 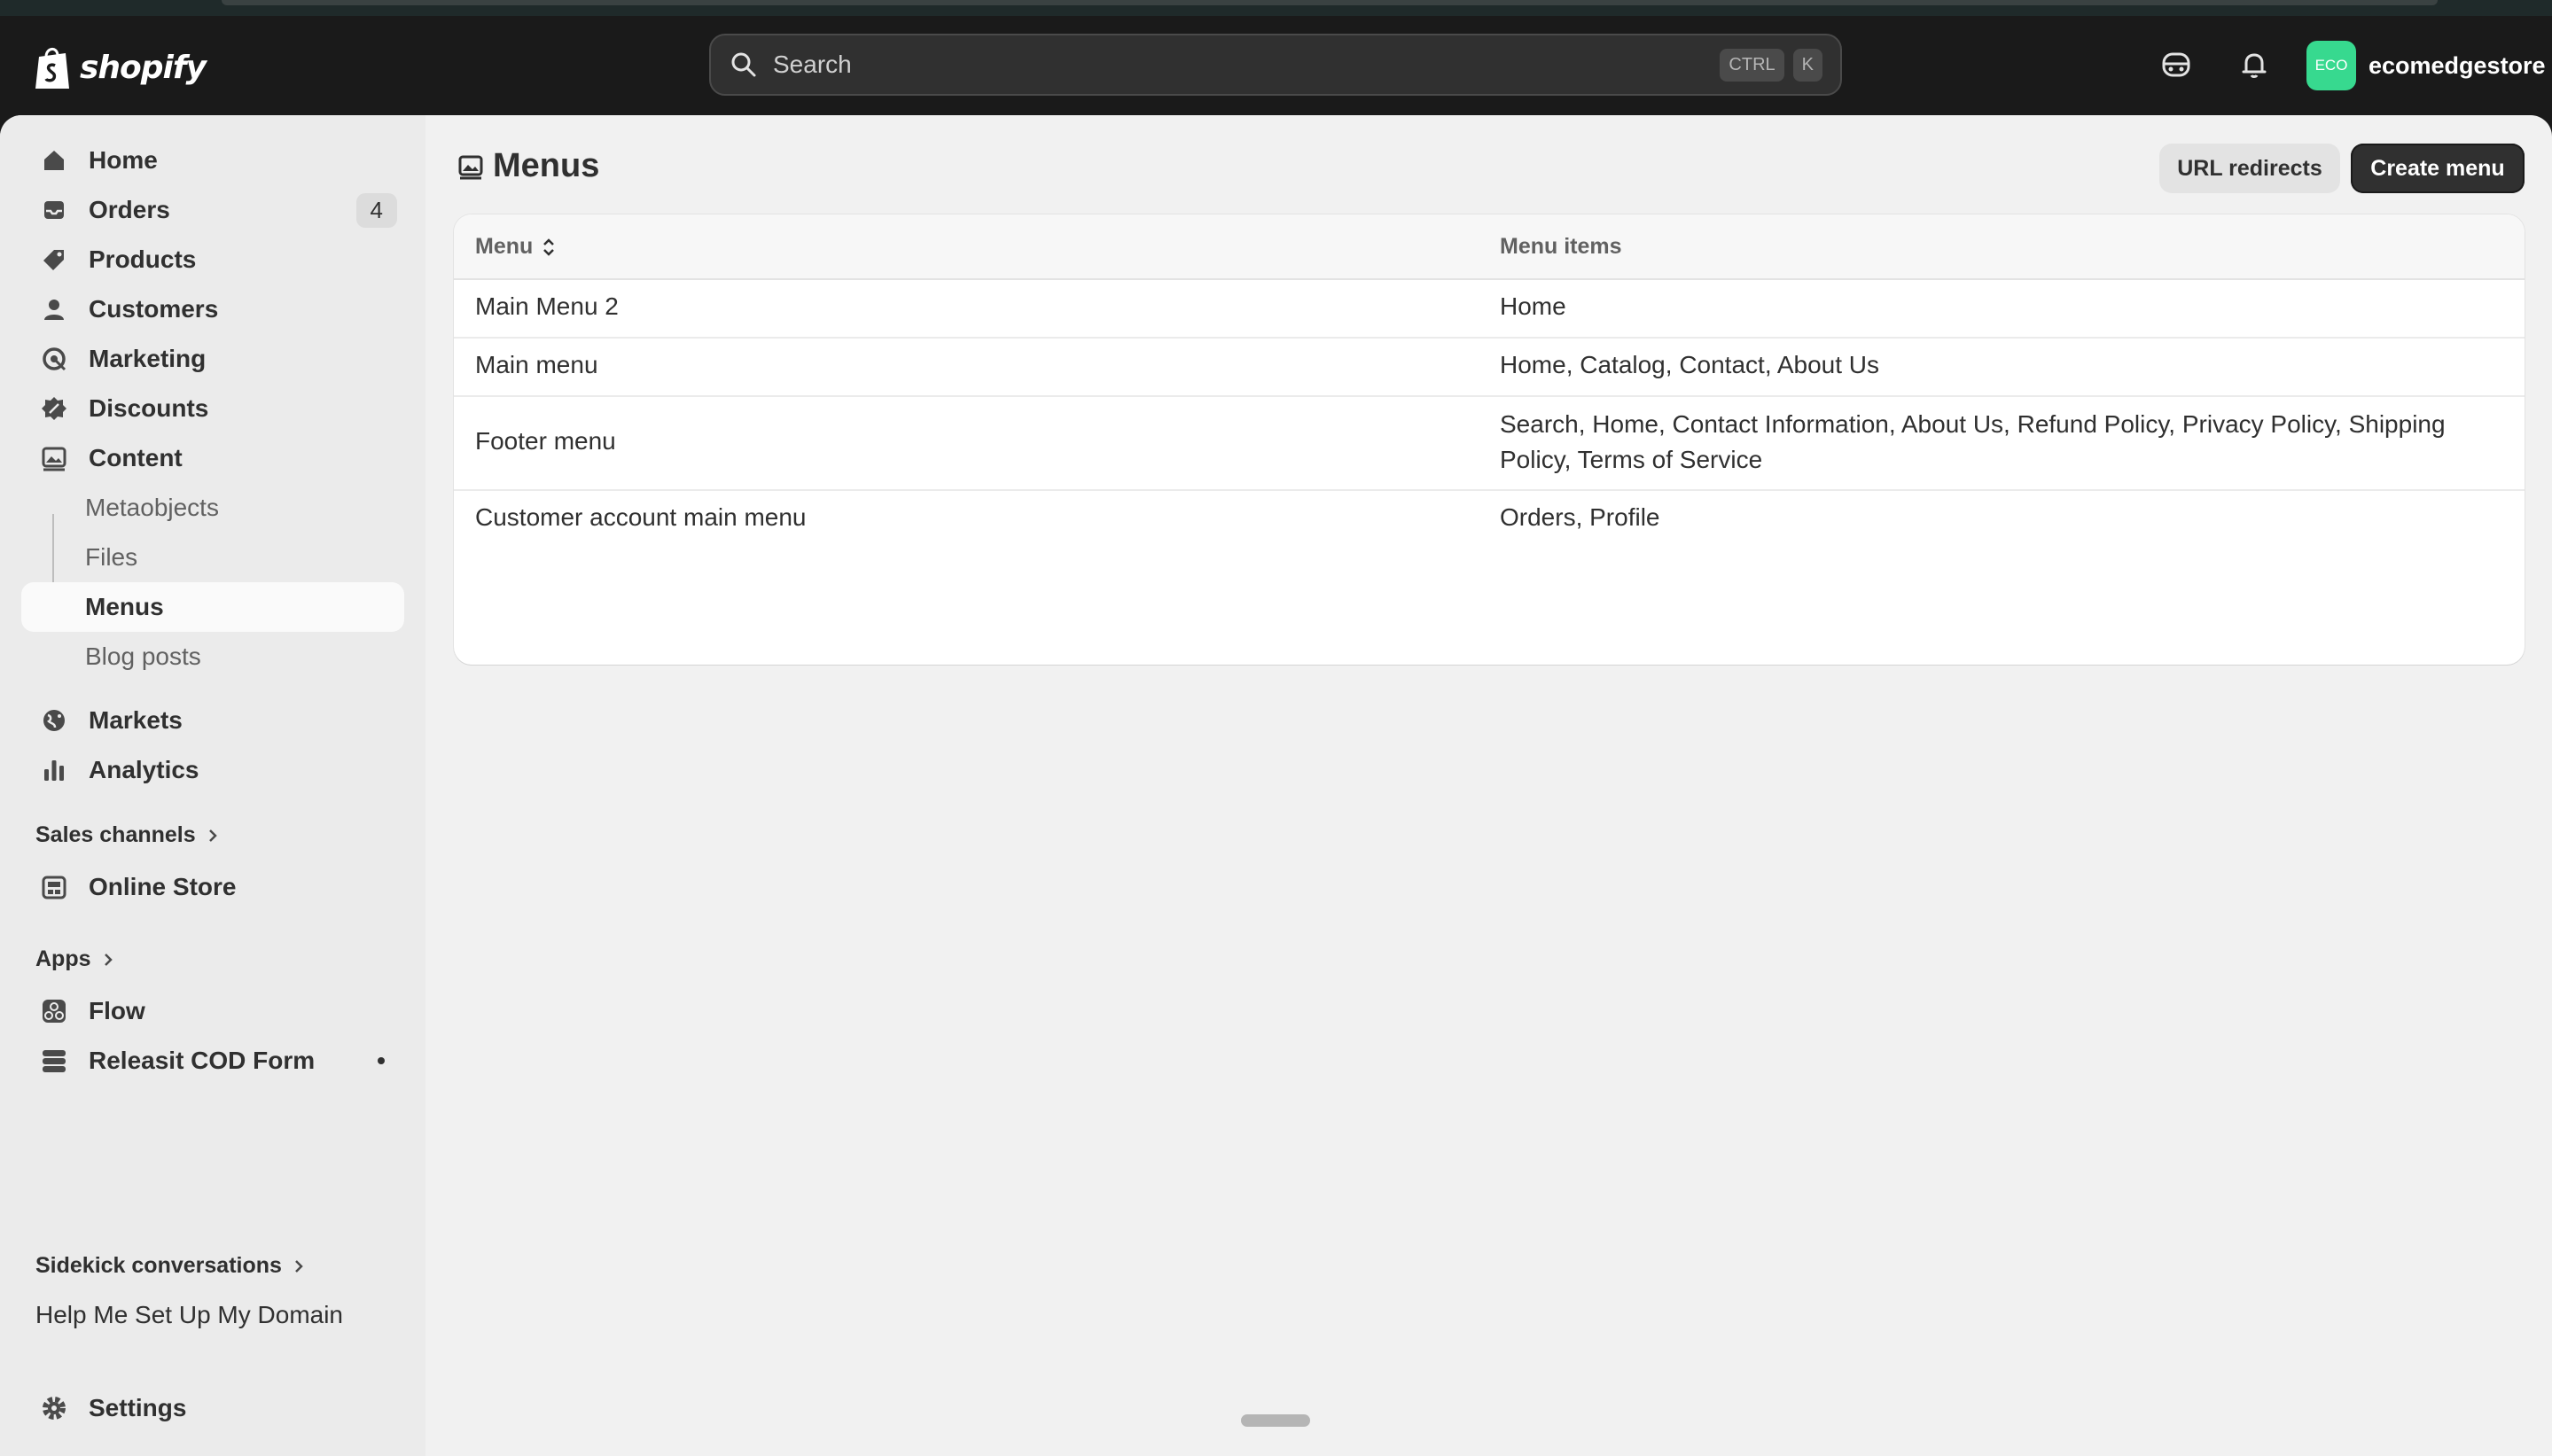 What do you see at coordinates (1752, 65) in the screenshot?
I see `shortcut-ctrl: CTRL` at bounding box center [1752, 65].